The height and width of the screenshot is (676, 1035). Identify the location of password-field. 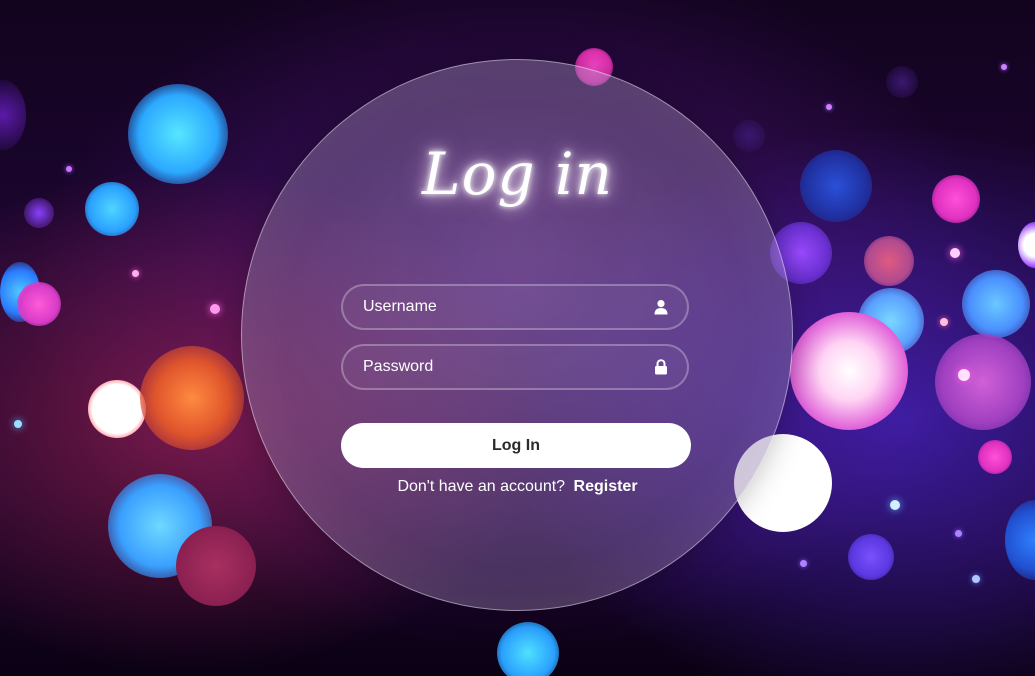
(515, 367).